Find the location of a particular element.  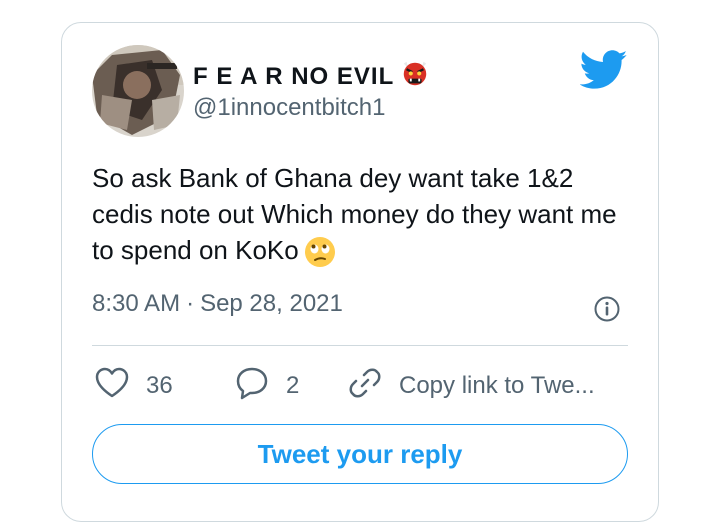

reply-count-button: 2 is located at coordinates (265, 386).